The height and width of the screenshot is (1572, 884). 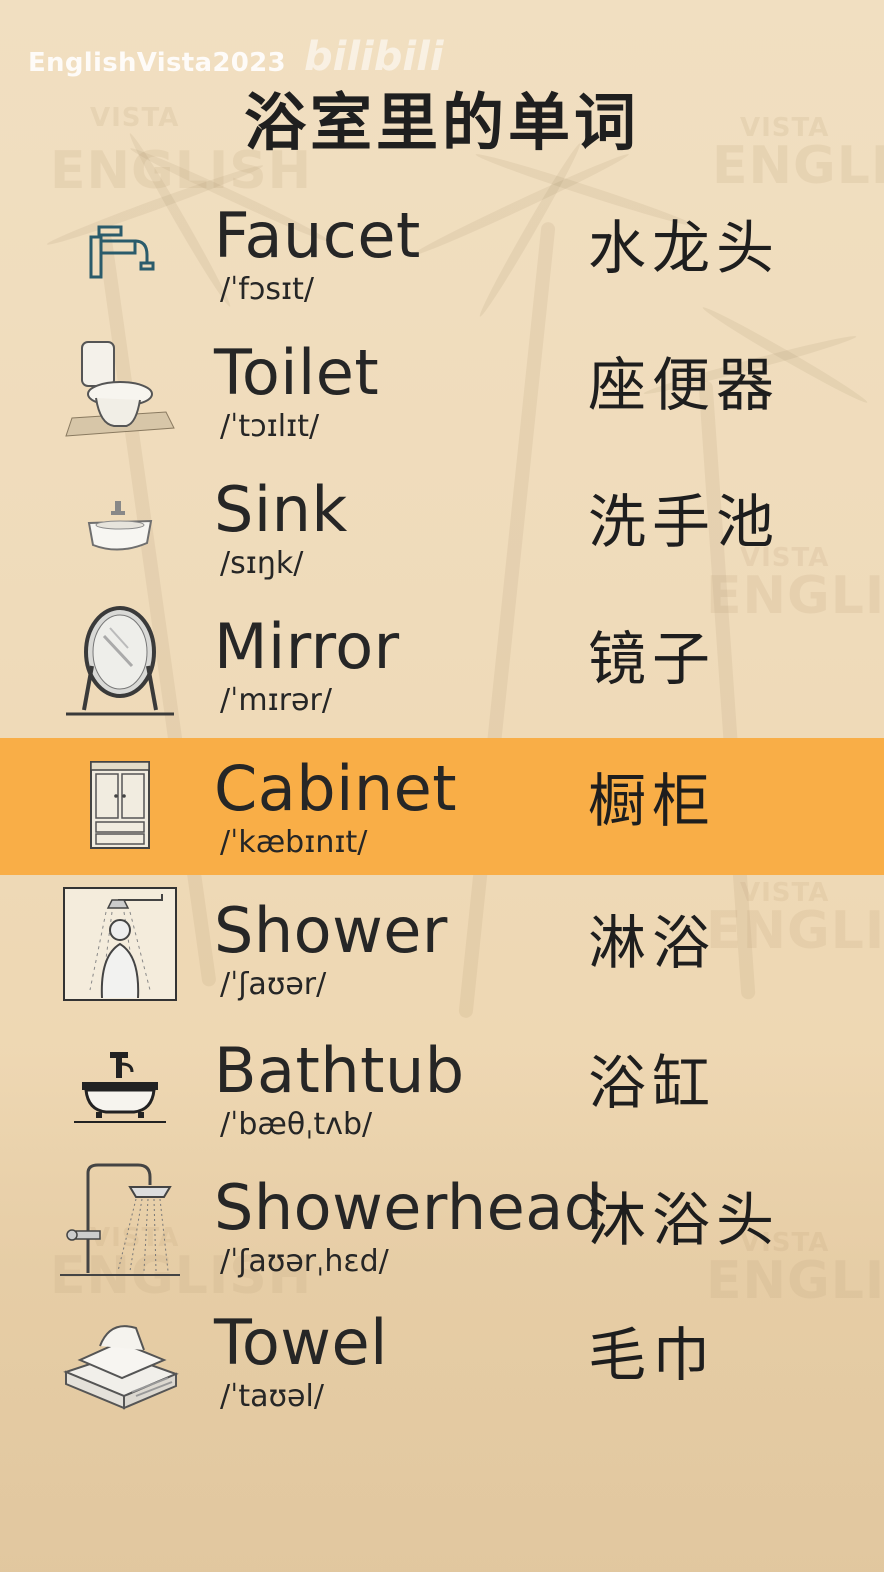 I want to click on page-title: 浴室里的单词, so click(x=441, y=122).